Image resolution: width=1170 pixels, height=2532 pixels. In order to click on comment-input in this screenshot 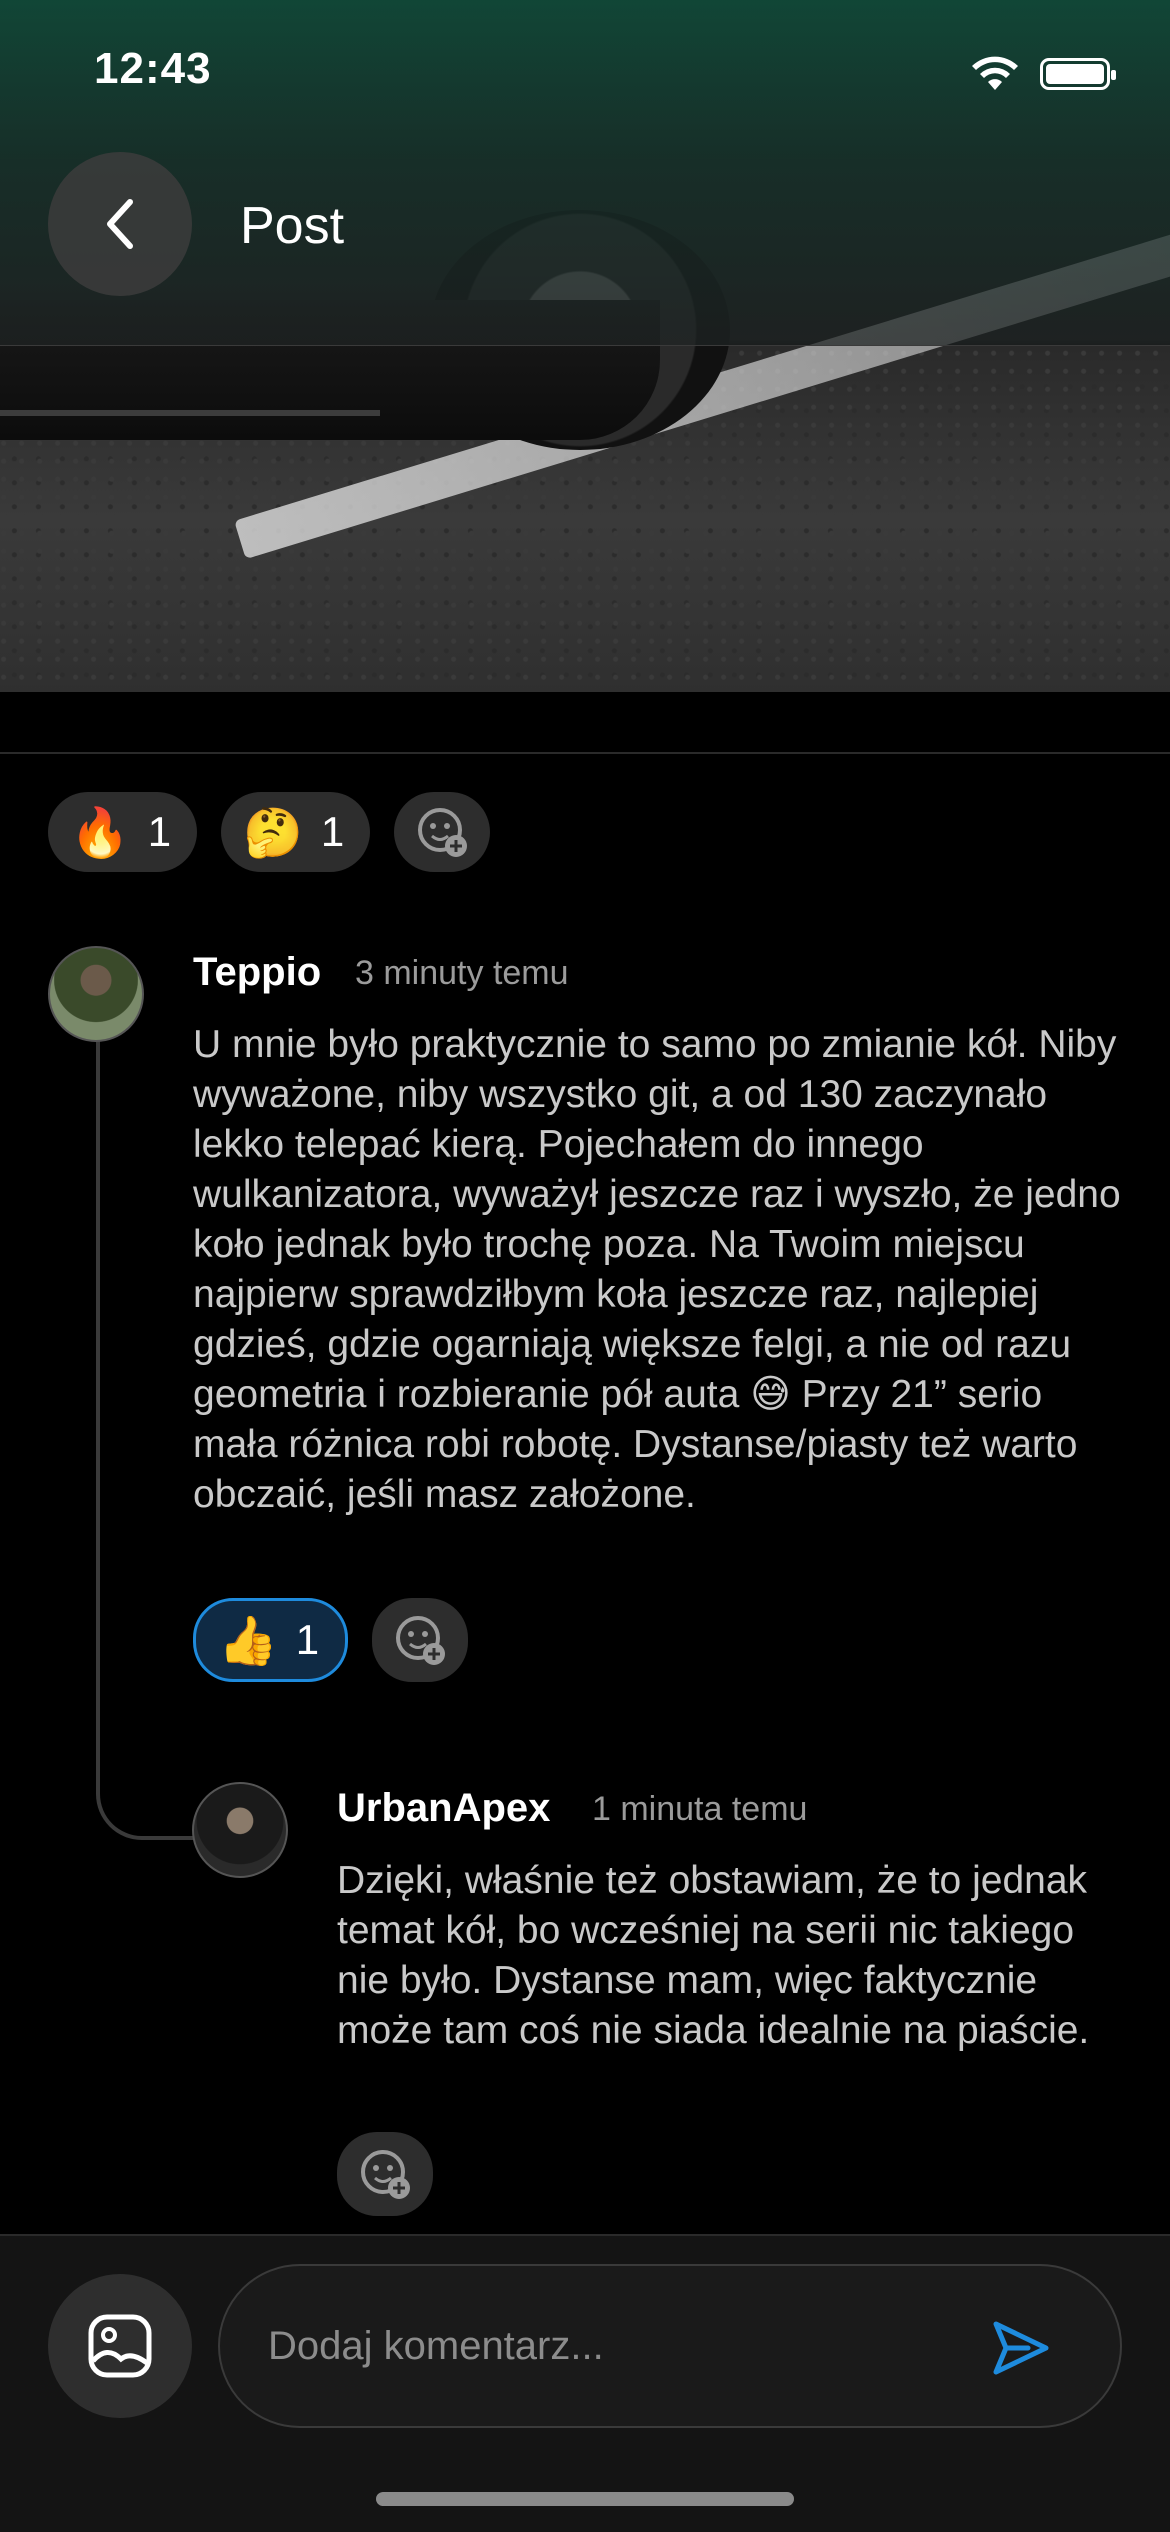, I will do `click(608, 2346)`.